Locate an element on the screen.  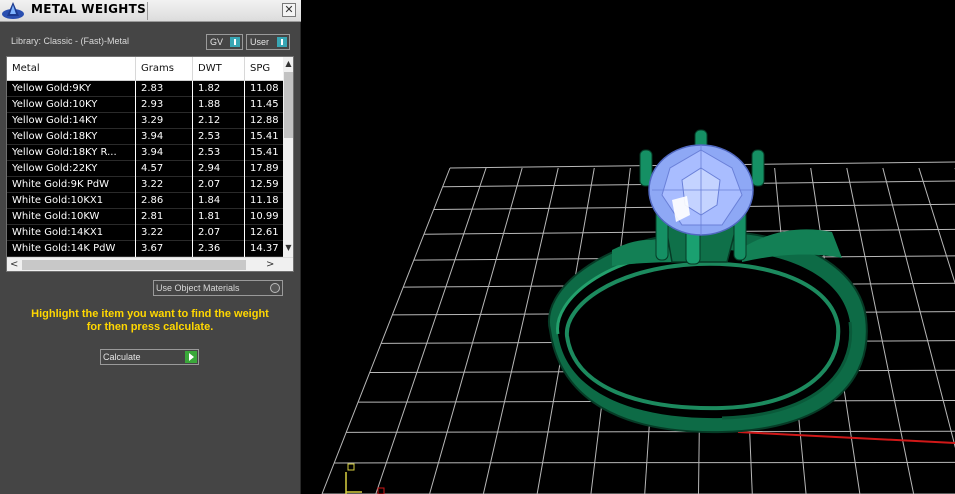
cell-metal: White Gold:10KW is located at coordinates (71, 217).